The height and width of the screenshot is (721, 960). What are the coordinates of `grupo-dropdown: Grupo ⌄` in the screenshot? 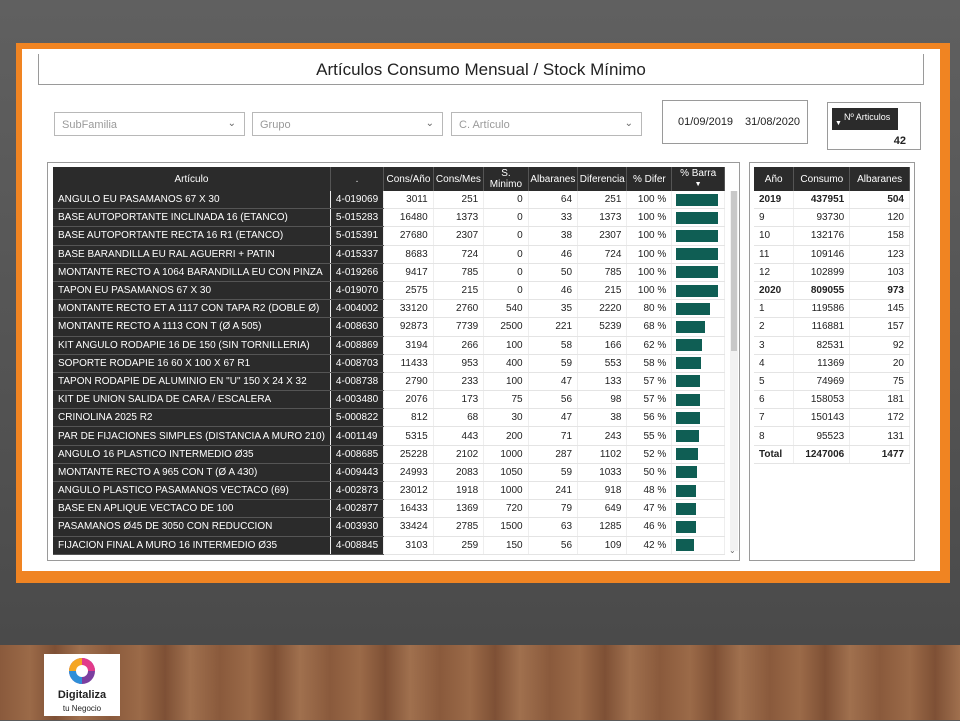 It's located at (347, 124).